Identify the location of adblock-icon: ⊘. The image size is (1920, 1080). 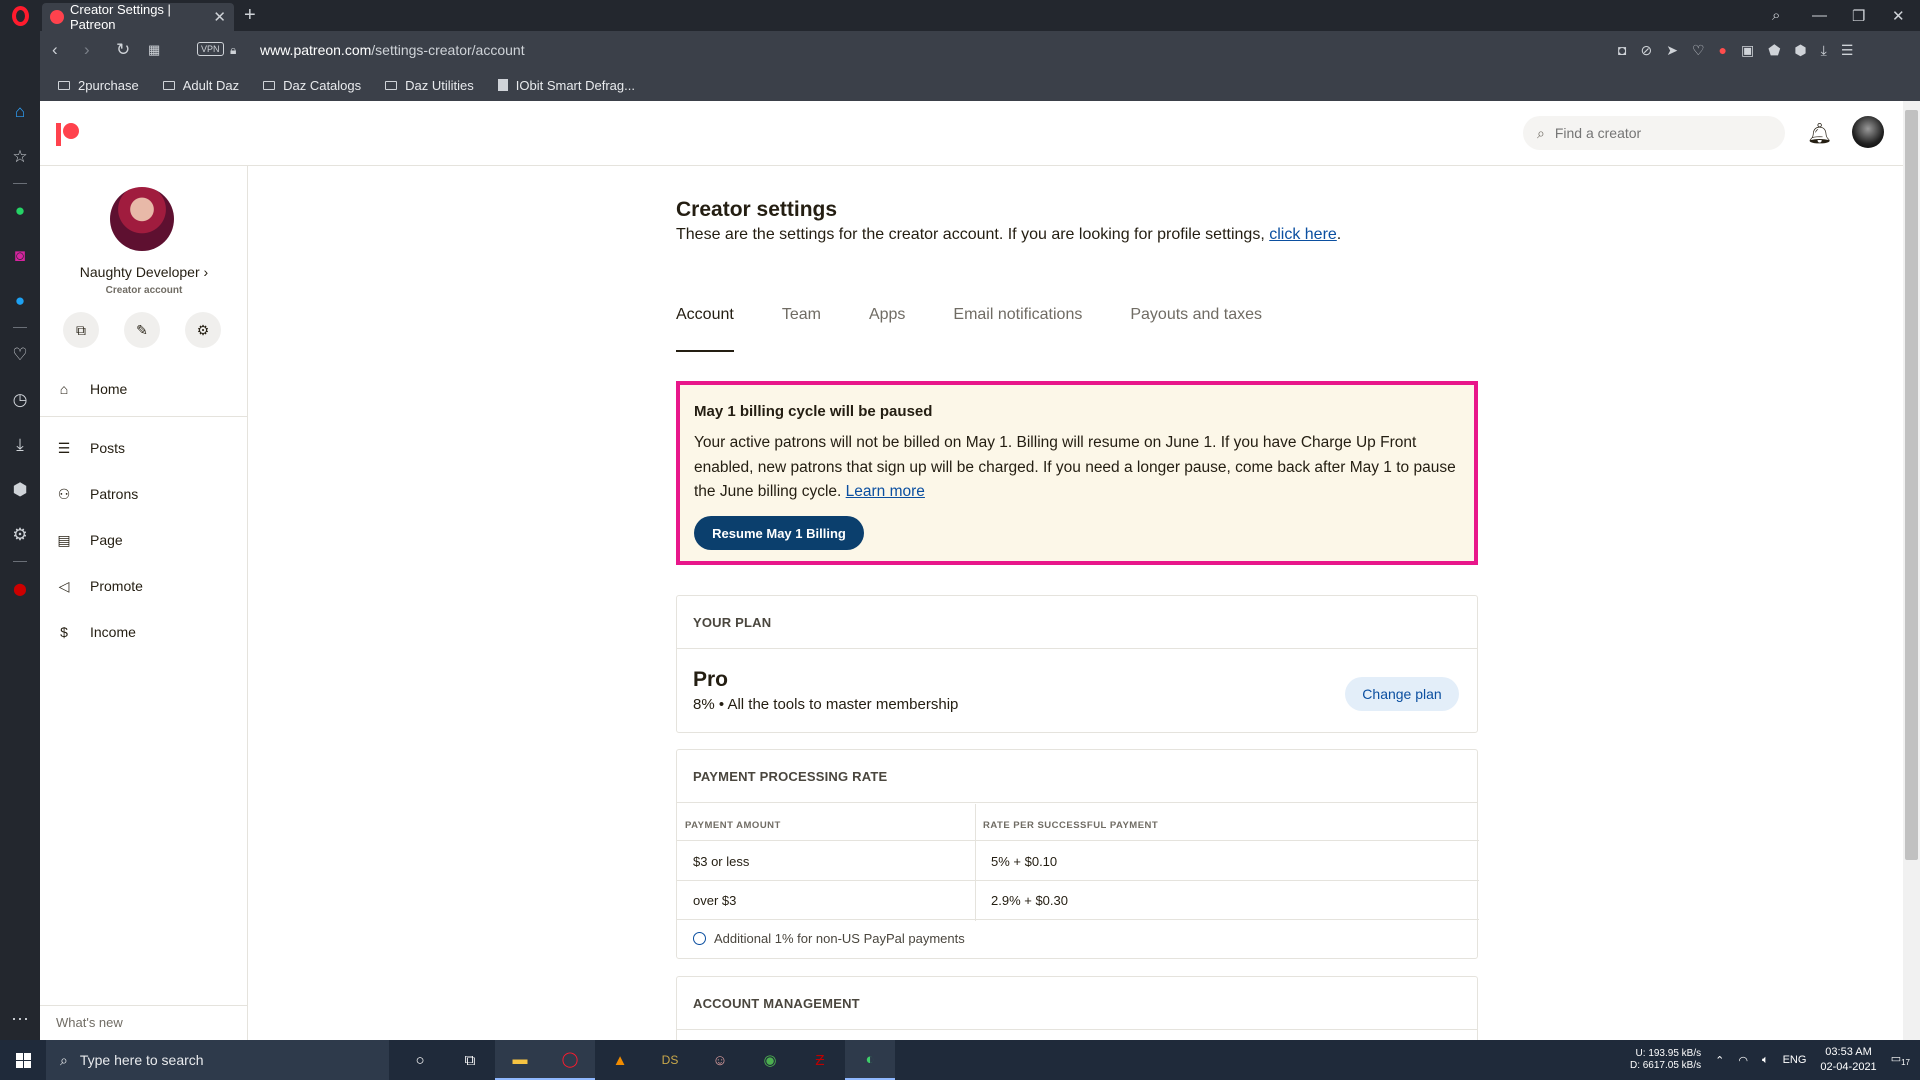
(1646, 50).